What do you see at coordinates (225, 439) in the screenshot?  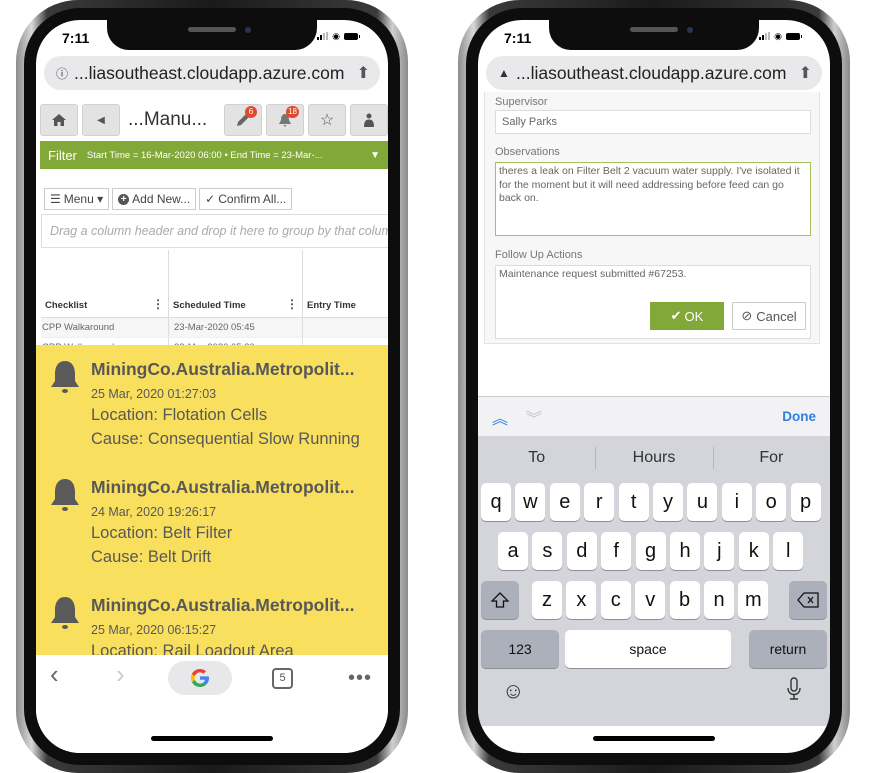 I see `notification-cause: Cause: Consequential Slow Running` at bounding box center [225, 439].